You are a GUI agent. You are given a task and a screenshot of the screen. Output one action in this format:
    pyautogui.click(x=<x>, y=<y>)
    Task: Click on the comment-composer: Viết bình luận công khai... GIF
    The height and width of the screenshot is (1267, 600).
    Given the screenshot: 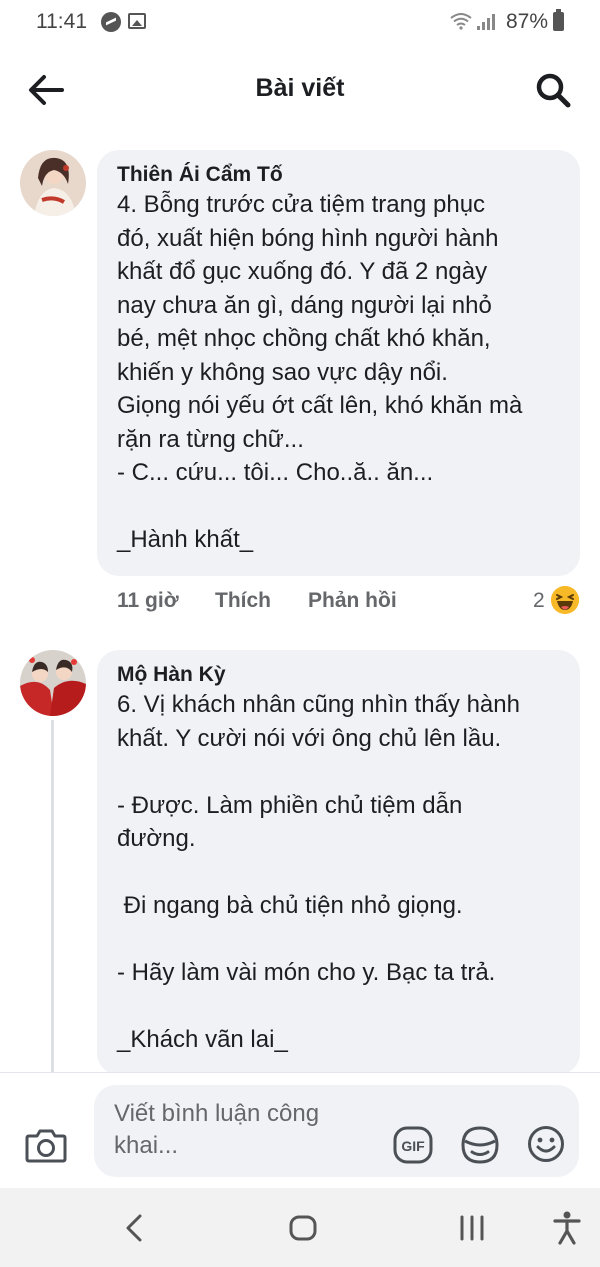 What is the action you would take?
    pyautogui.click(x=300, y=1130)
    